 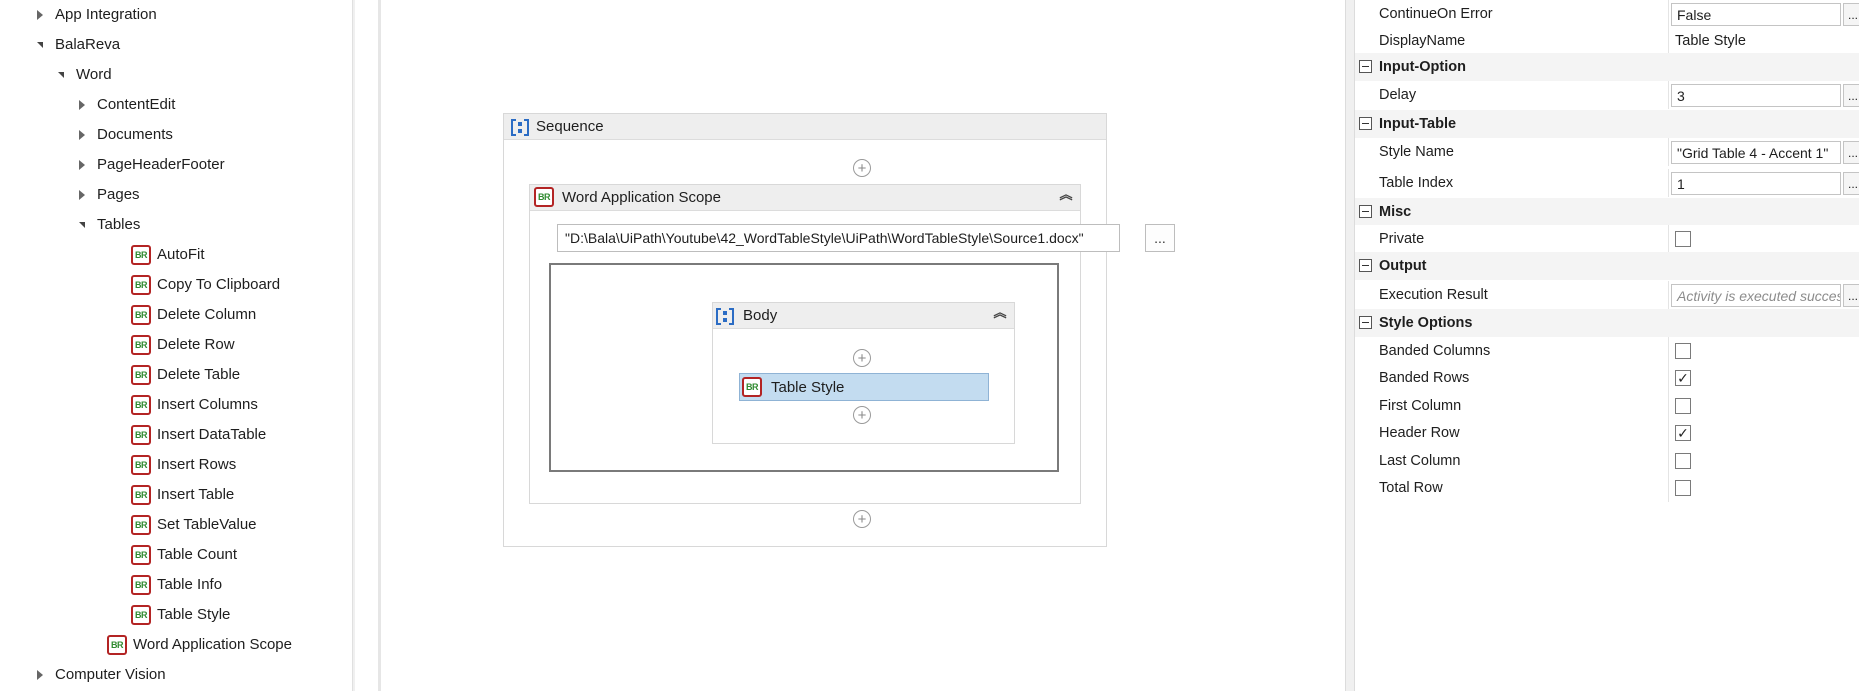 What do you see at coordinates (863, 316) in the screenshot?
I see `body-header: Body ︽` at bounding box center [863, 316].